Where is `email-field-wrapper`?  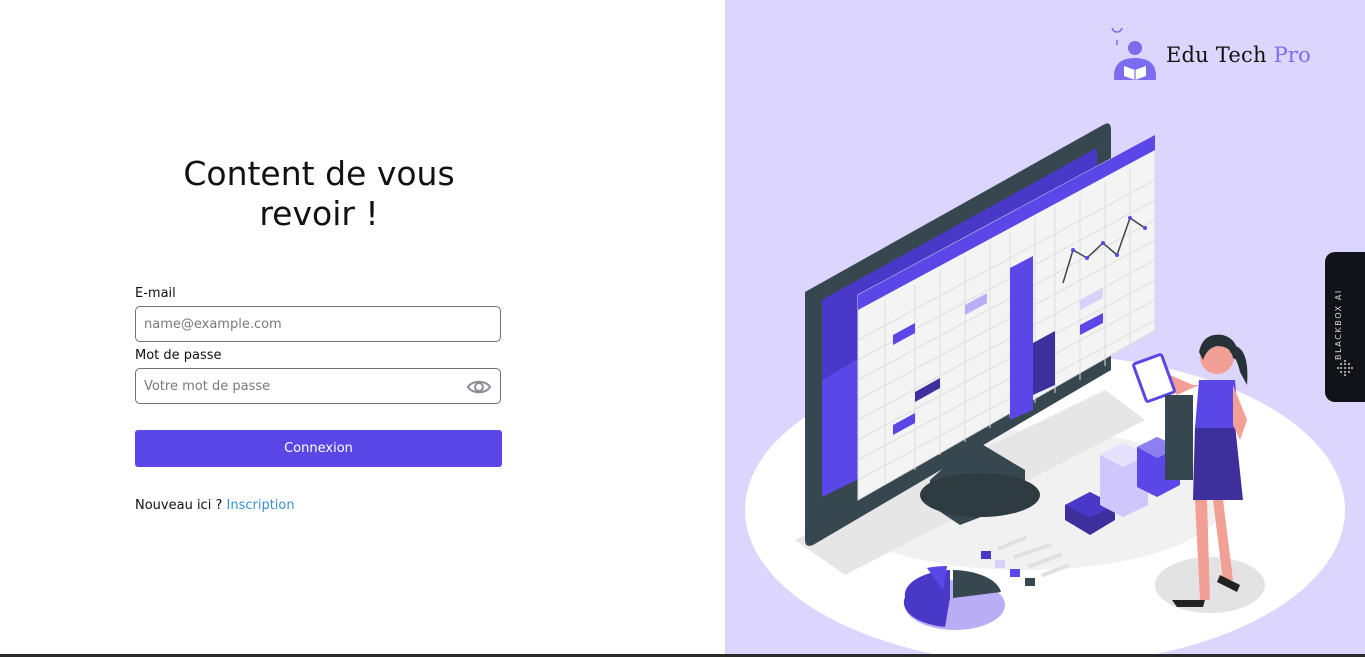 email-field-wrapper is located at coordinates (318, 324).